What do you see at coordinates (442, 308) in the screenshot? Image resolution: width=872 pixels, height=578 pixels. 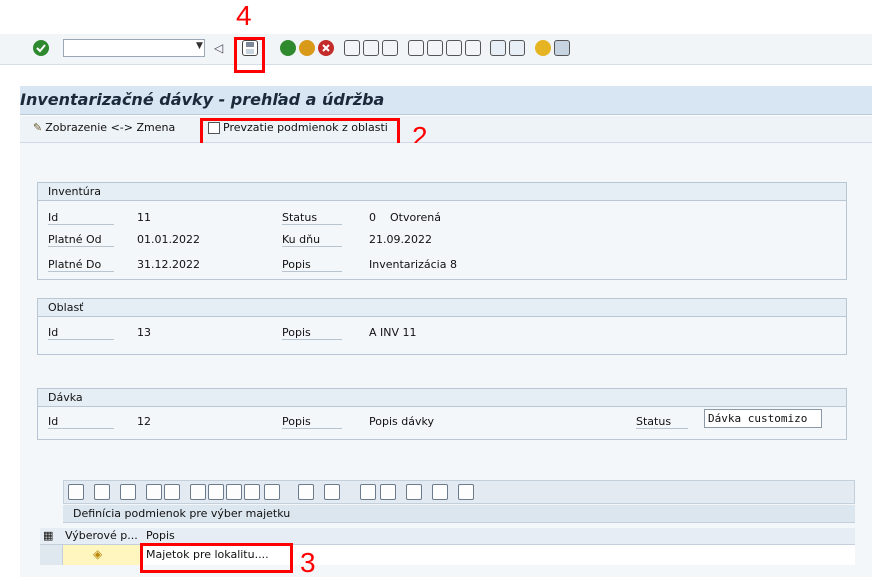 I see `group-oblast-header: Oblasť` at bounding box center [442, 308].